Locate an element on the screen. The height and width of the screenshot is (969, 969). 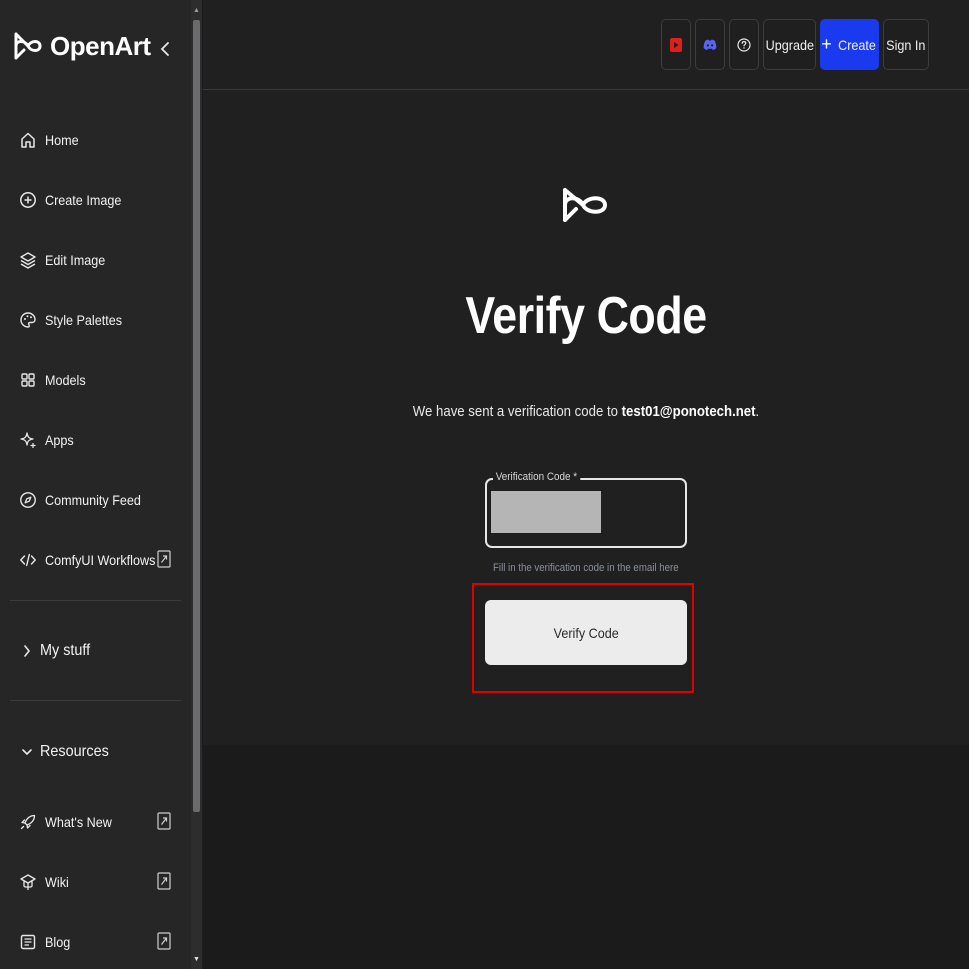
upgrade-button: Upgrade is located at coordinates (789, 44).